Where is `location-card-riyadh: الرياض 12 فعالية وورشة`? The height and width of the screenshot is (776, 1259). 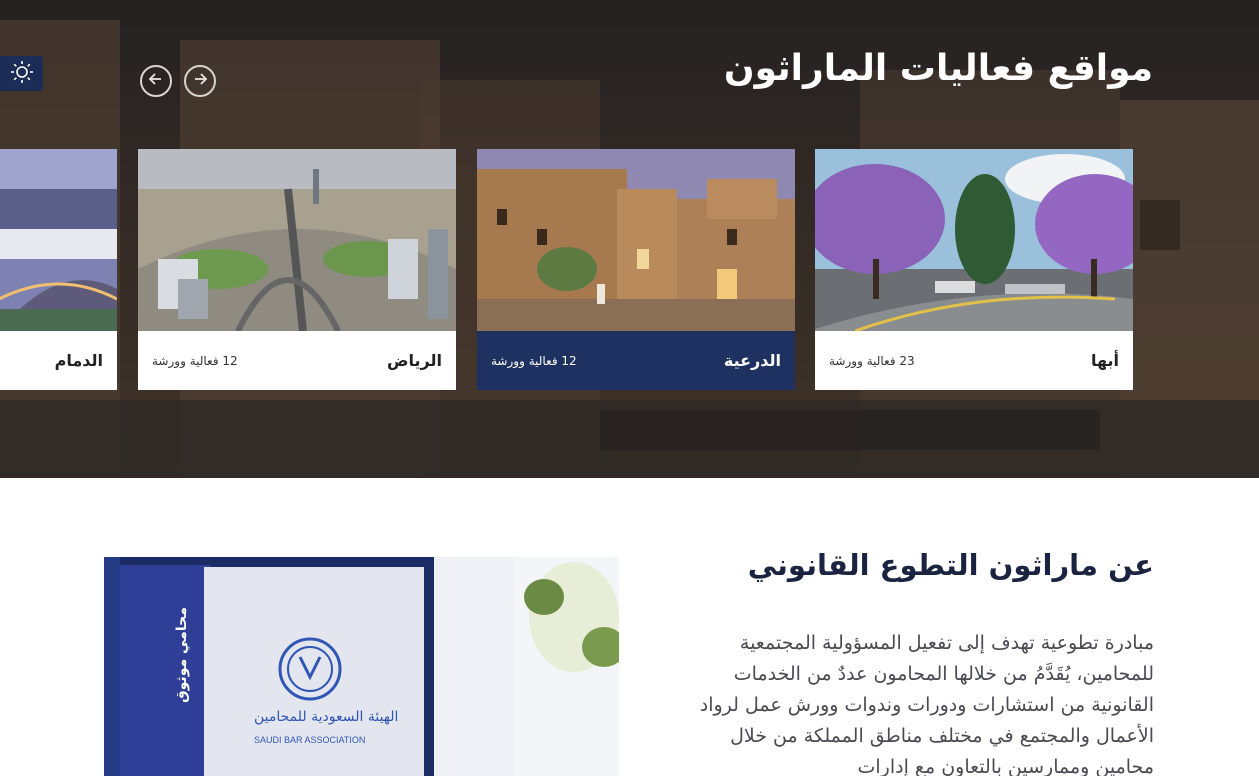 location-card-riyadh: الرياض 12 فعالية وورشة is located at coordinates (297, 269).